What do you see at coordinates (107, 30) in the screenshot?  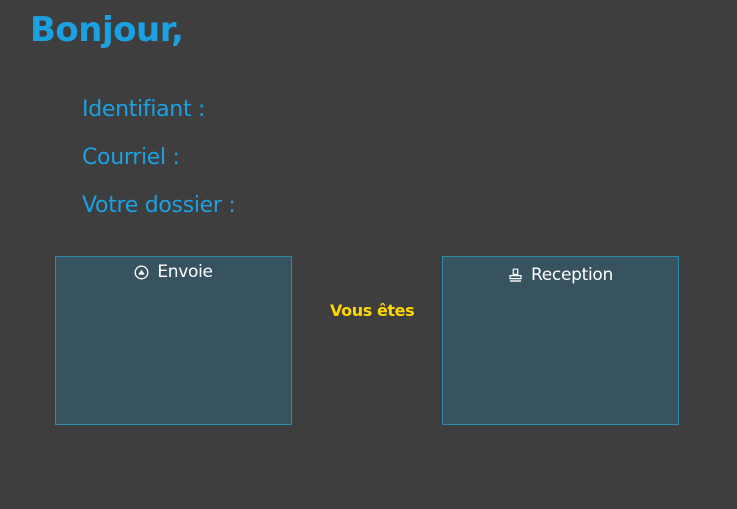 I see `greeting-title: Bonjour,` at bounding box center [107, 30].